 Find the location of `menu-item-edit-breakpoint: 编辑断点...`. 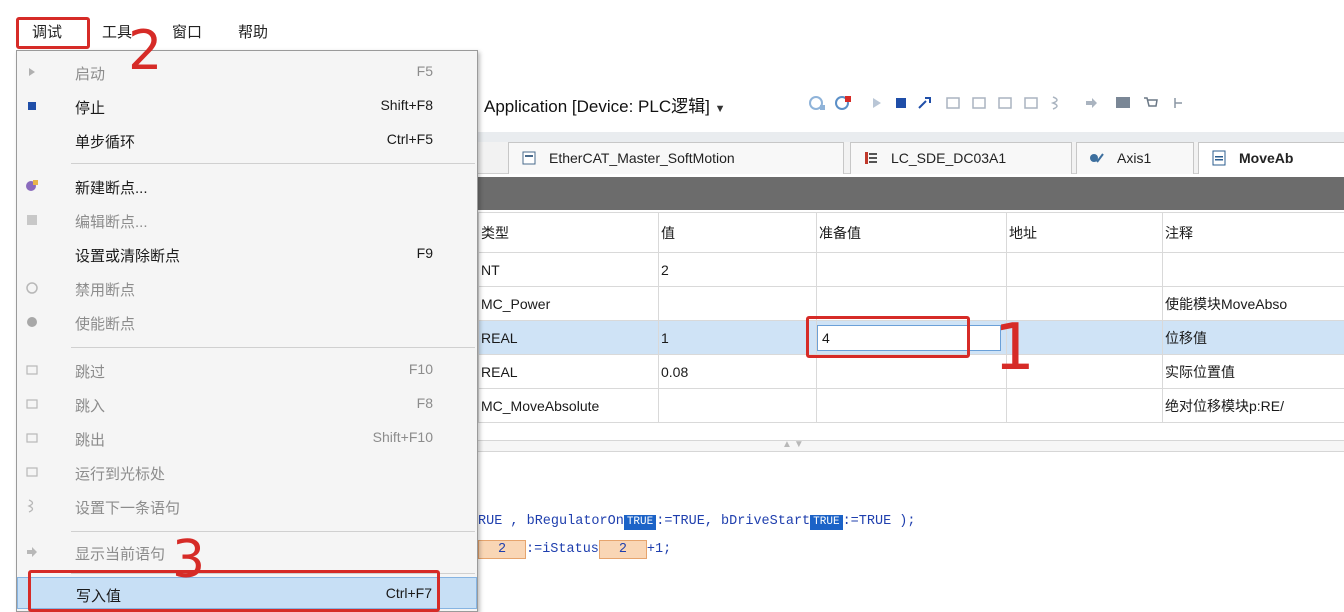

menu-item-edit-breakpoint: 编辑断点... is located at coordinates (247, 220).